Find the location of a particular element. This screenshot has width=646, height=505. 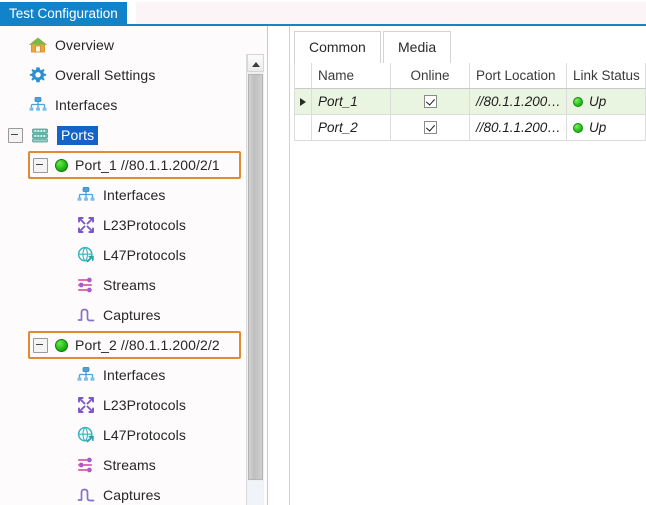

ports-icon is located at coordinates (40, 135).